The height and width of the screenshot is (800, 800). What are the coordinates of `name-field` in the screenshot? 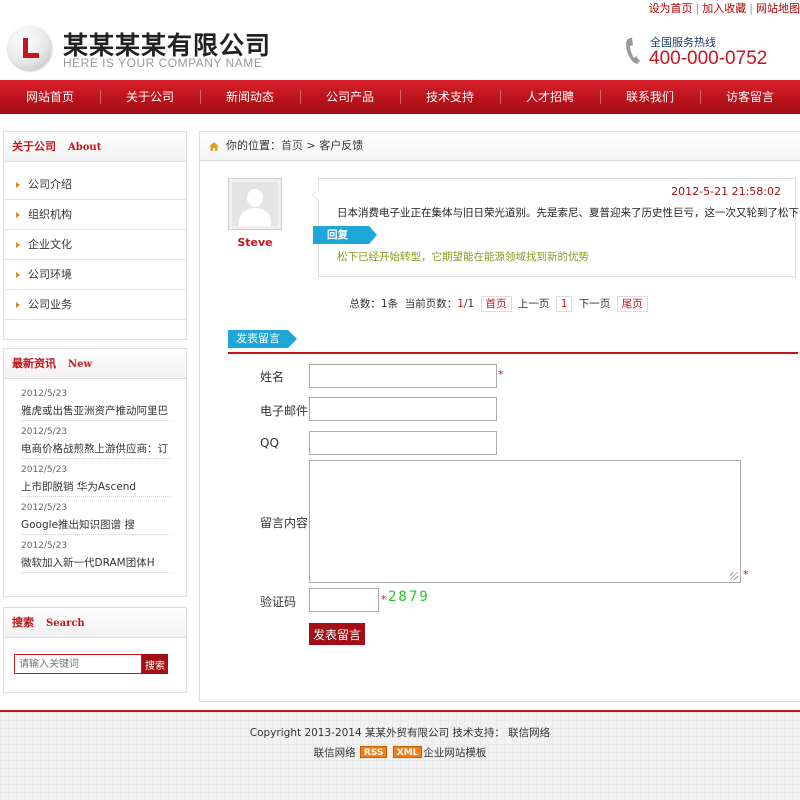 It's located at (403, 376).